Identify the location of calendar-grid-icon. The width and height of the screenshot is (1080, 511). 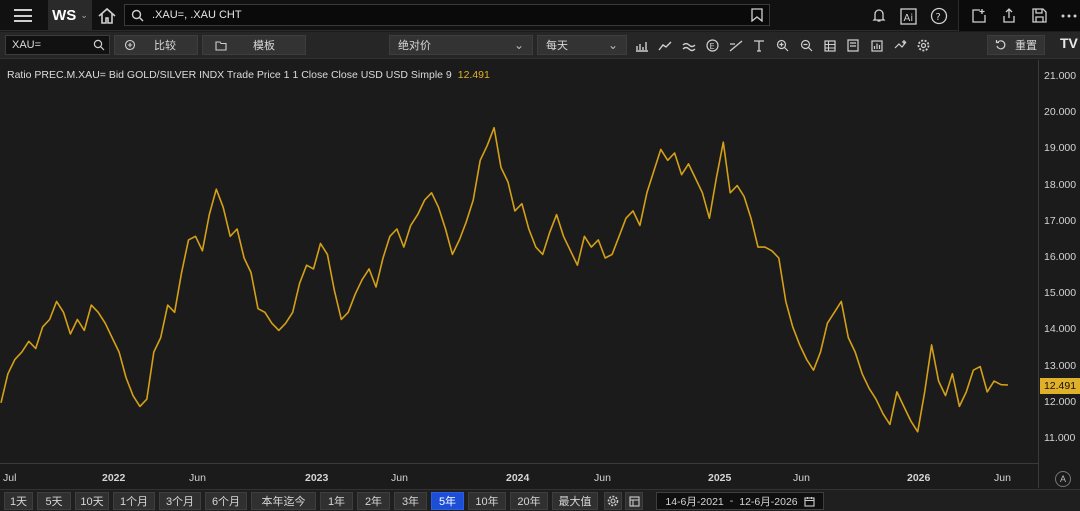
(634, 501).